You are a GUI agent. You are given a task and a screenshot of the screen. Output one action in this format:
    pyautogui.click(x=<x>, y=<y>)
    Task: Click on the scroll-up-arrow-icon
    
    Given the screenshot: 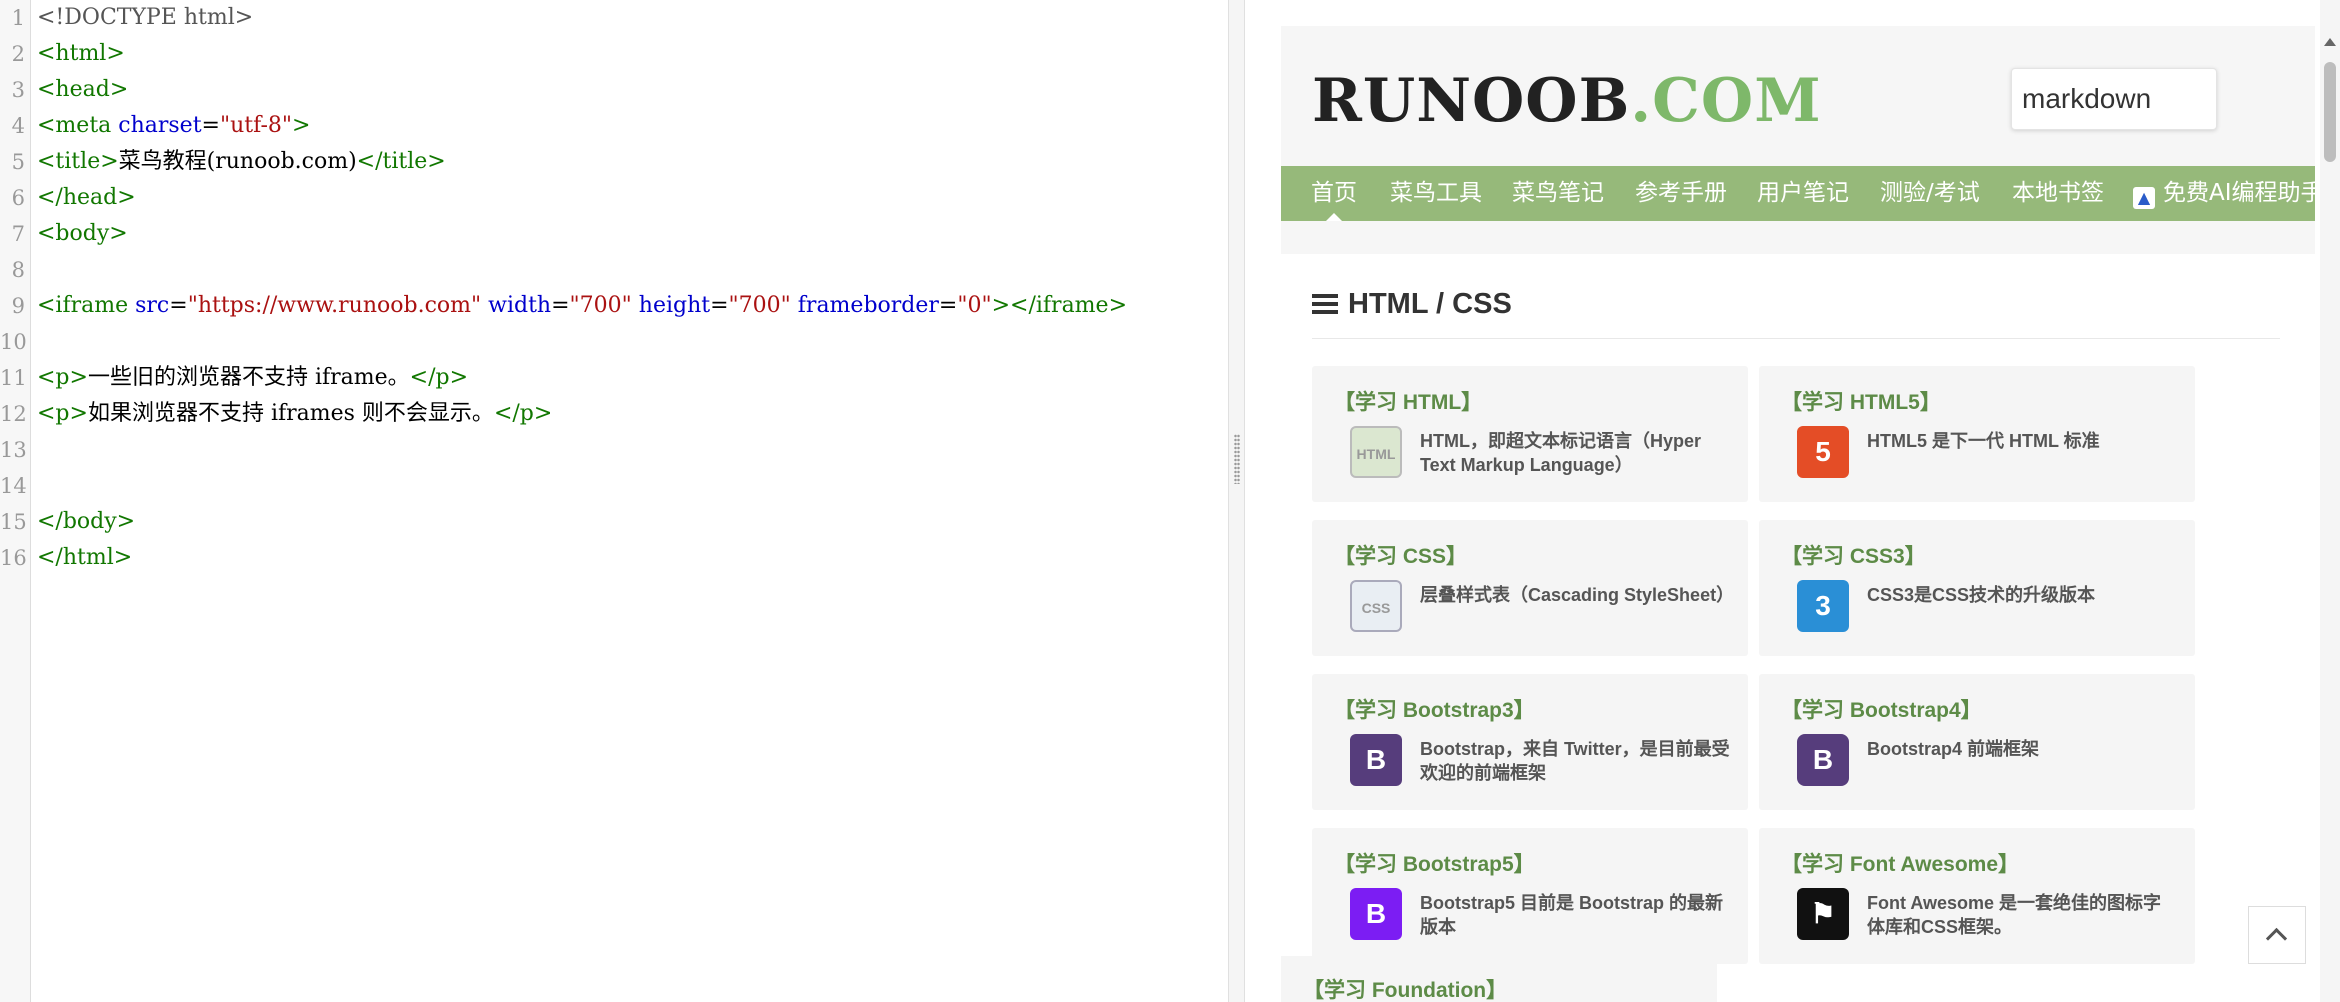 What is the action you would take?
    pyautogui.click(x=2330, y=42)
    